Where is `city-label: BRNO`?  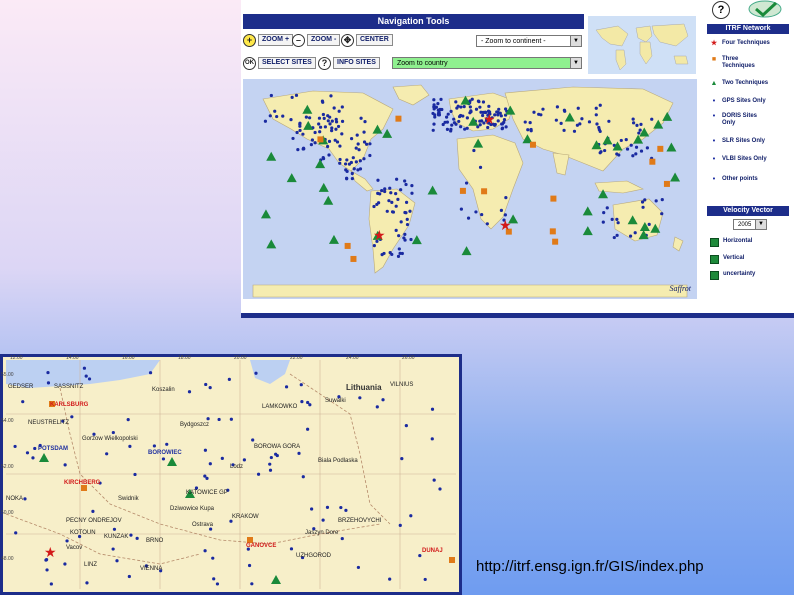 city-label: BRNO is located at coordinates (155, 541).